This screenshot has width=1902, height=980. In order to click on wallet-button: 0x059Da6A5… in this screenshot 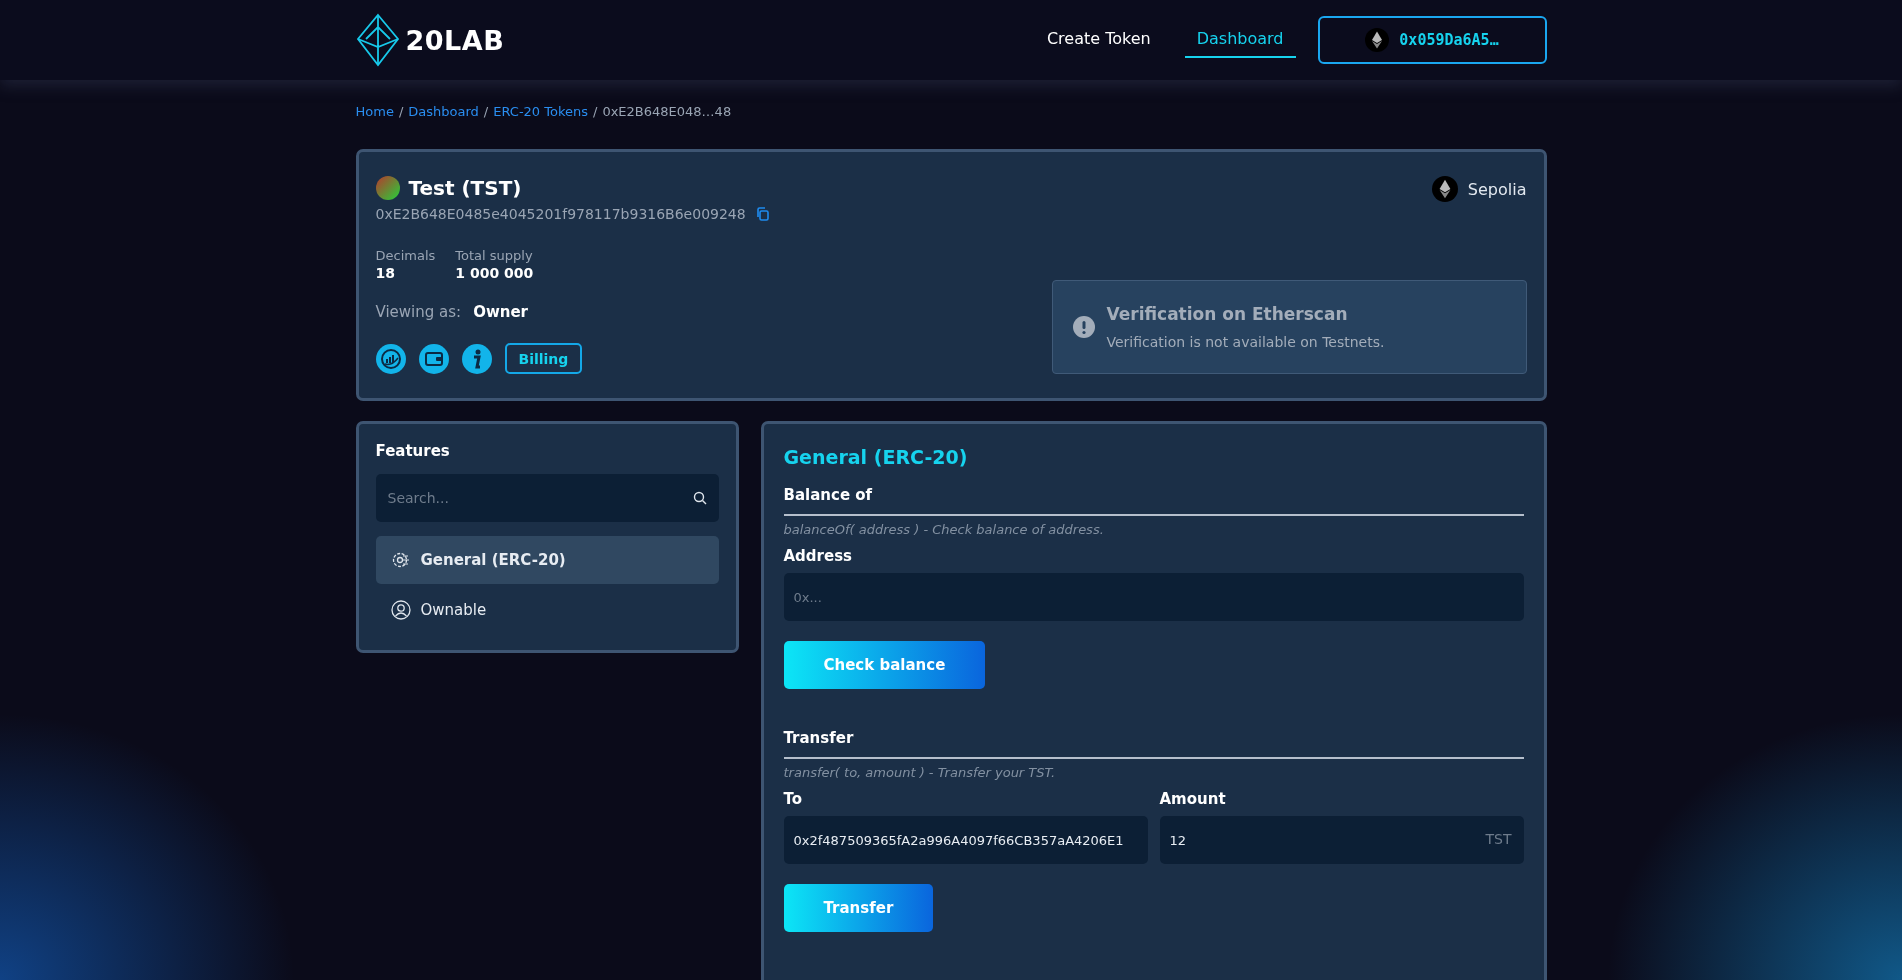, I will do `click(1432, 40)`.